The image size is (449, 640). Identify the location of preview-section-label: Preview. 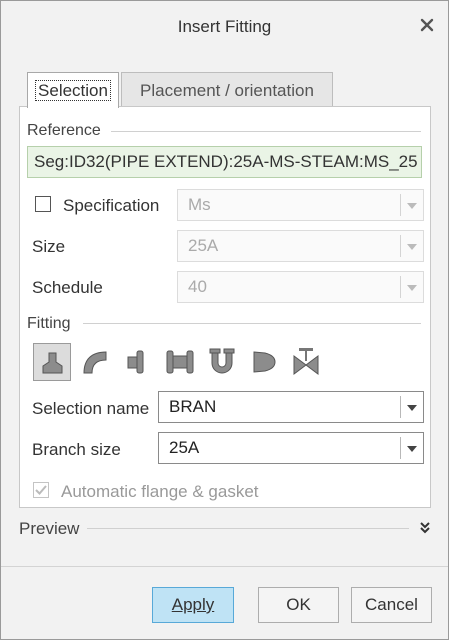
(49, 529).